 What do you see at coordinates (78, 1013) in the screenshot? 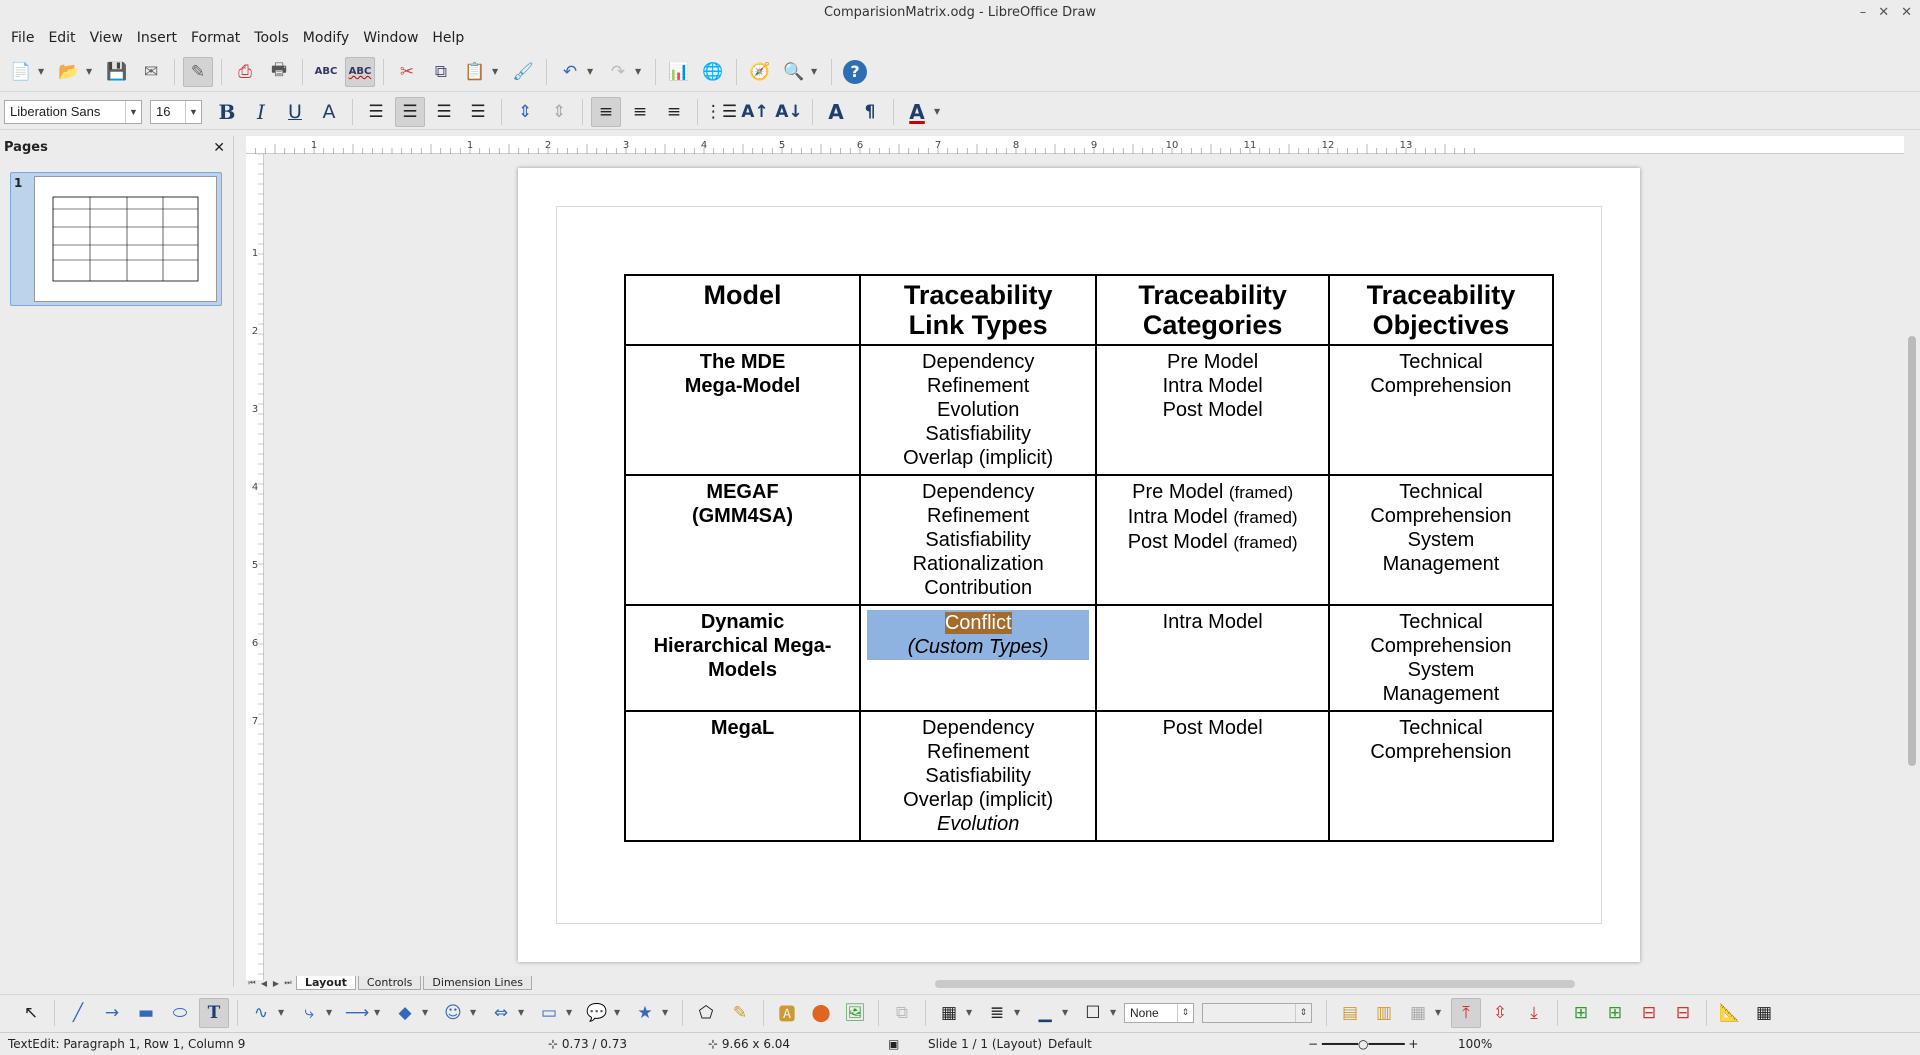
I see `line-icon: ╱` at bounding box center [78, 1013].